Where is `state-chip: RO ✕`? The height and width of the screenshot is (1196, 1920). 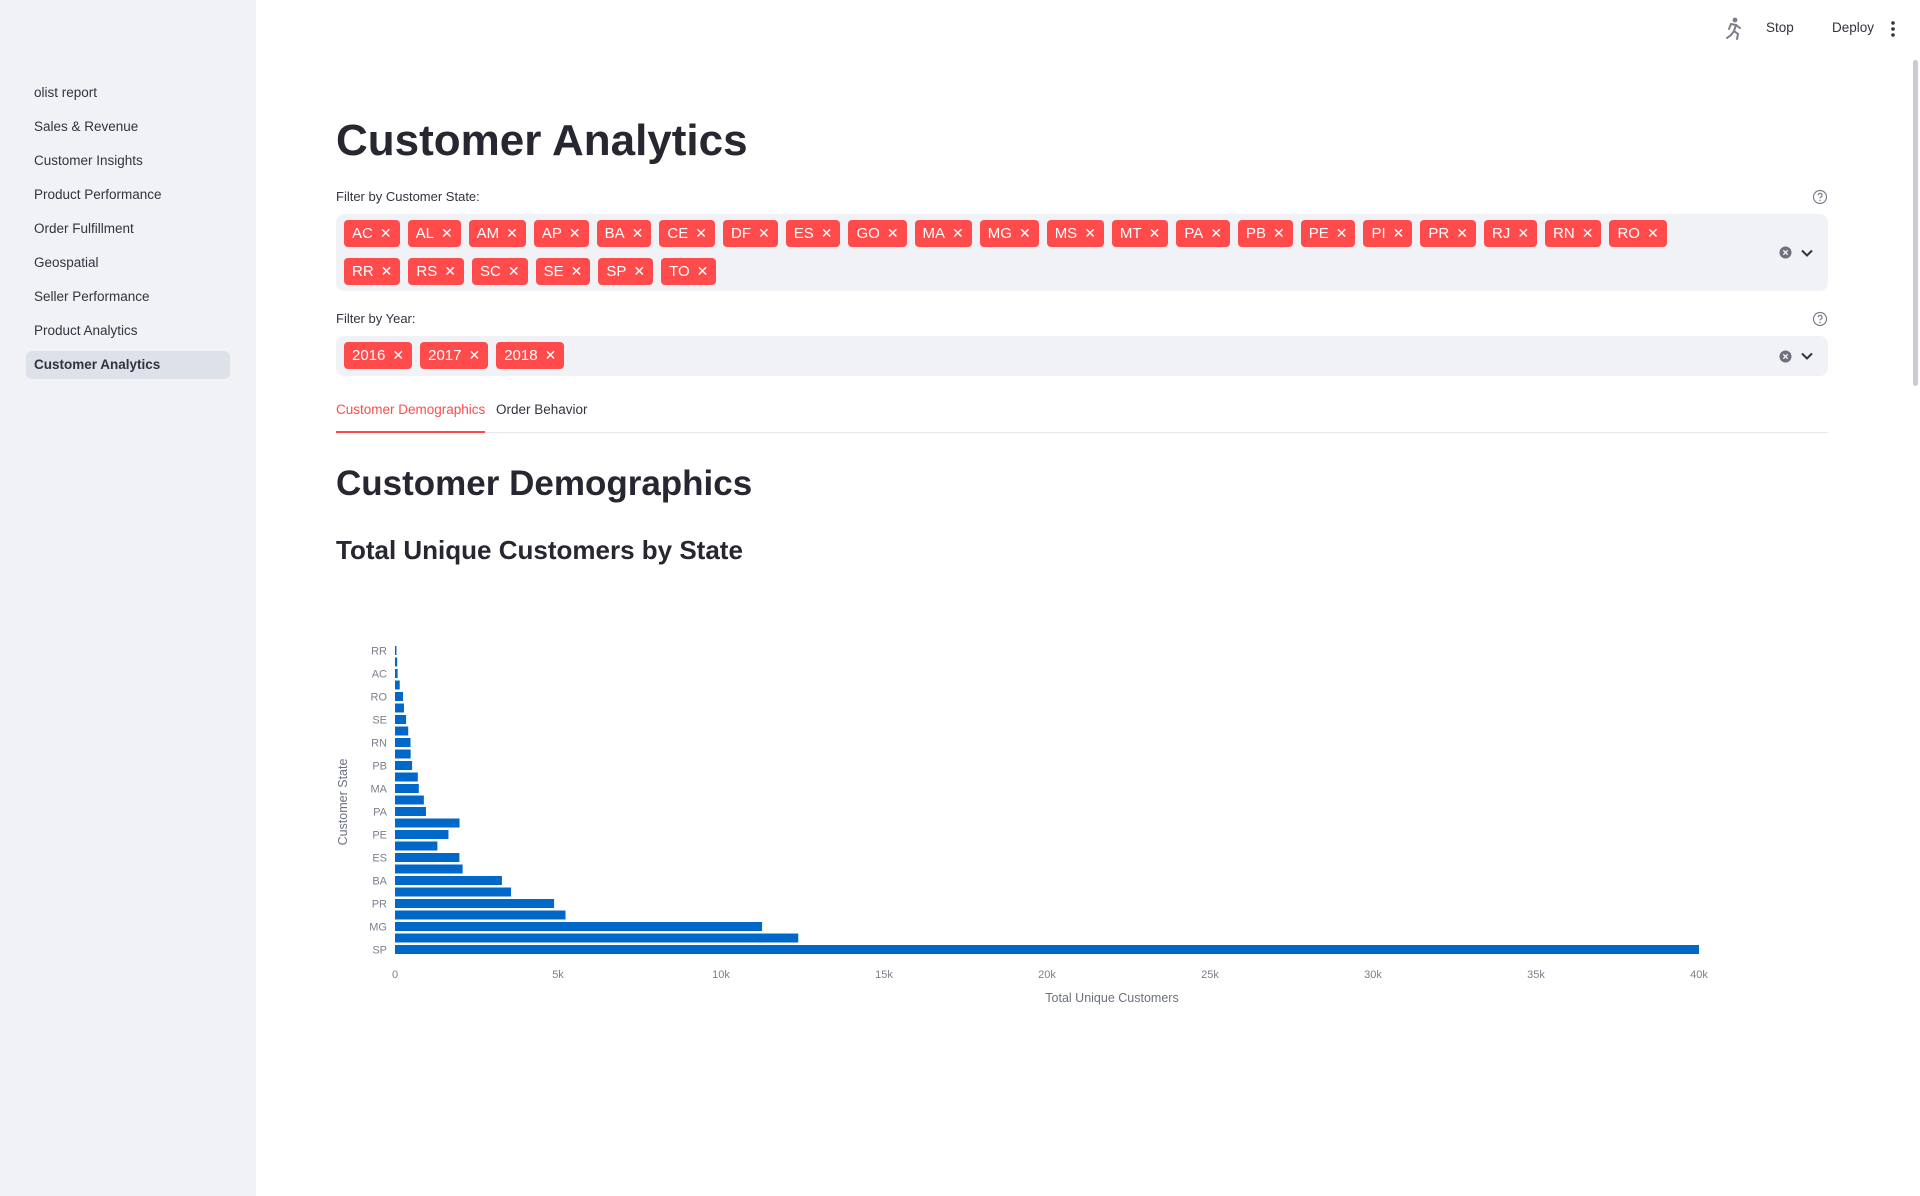 state-chip: RO ✕ is located at coordinates (1638, 233).